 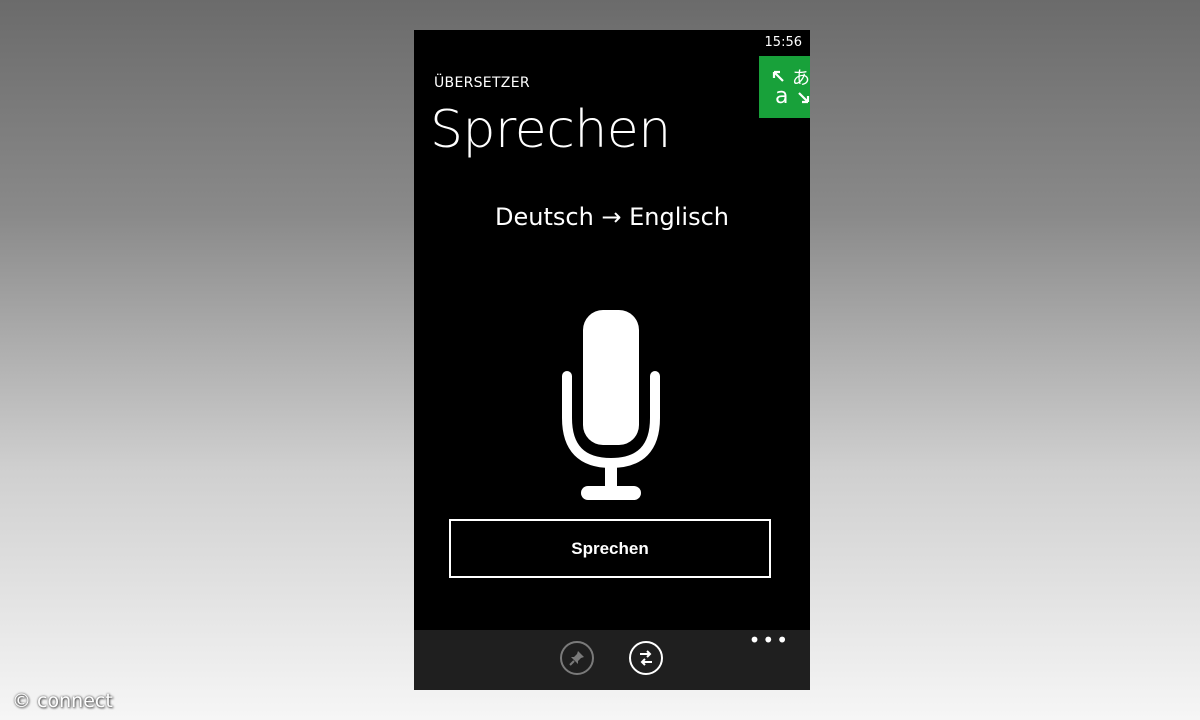 What do you see at coordinates (781, 96) in the screenshot?
I see `svg-text: a` at bounding box center [781, 96].